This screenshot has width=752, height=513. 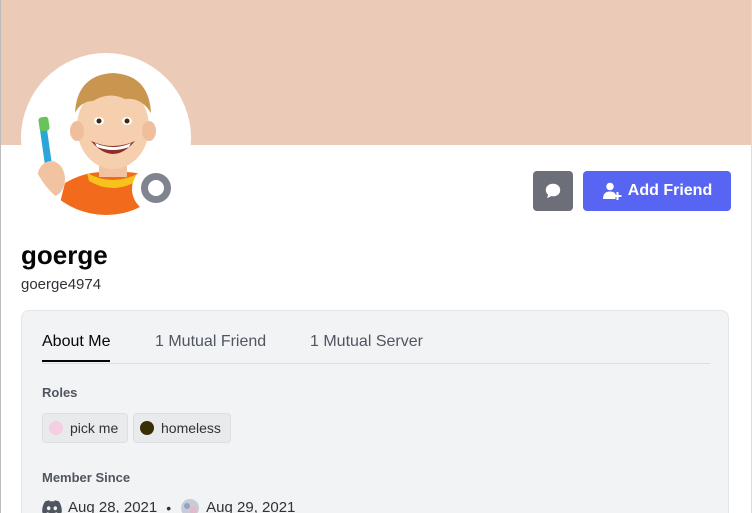 What do you see at coordinates (94, 428) in the screenshot?
I see `role-label: pick me` at bounding box center [94, 428].